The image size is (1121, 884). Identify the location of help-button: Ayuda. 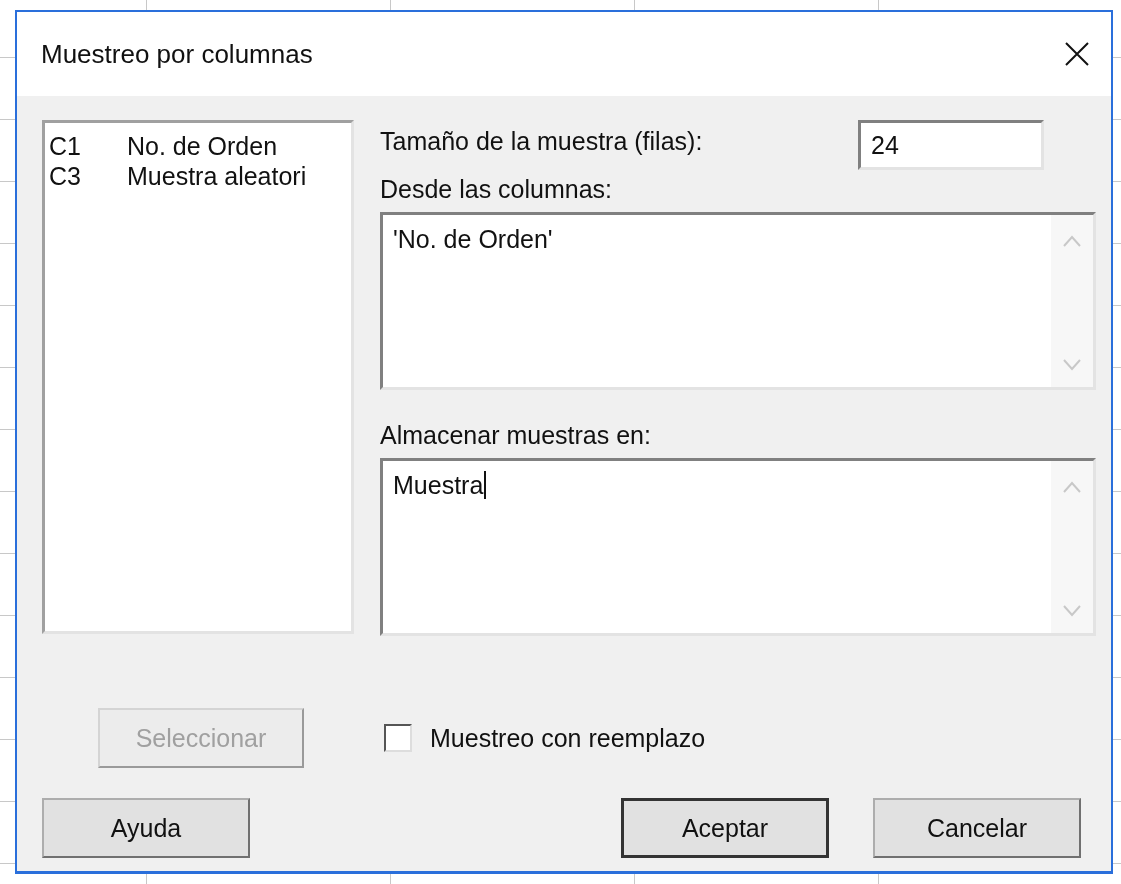
(146, 828).